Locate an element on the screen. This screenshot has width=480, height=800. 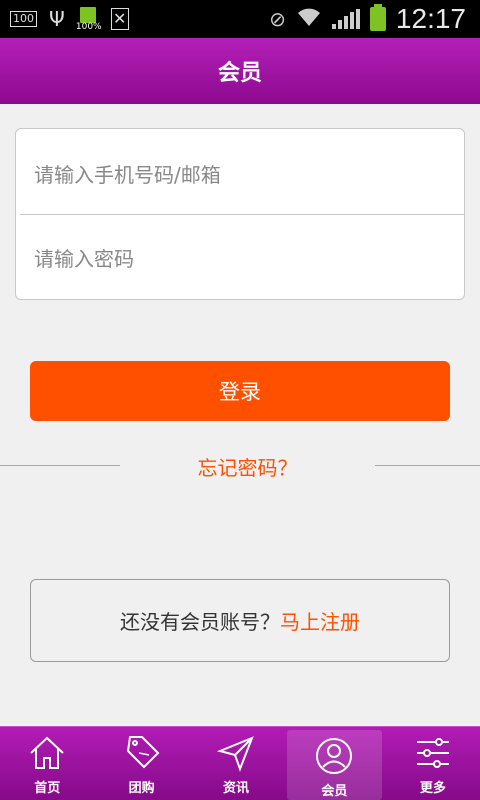
home-icon is located at coordinates (47, 752).